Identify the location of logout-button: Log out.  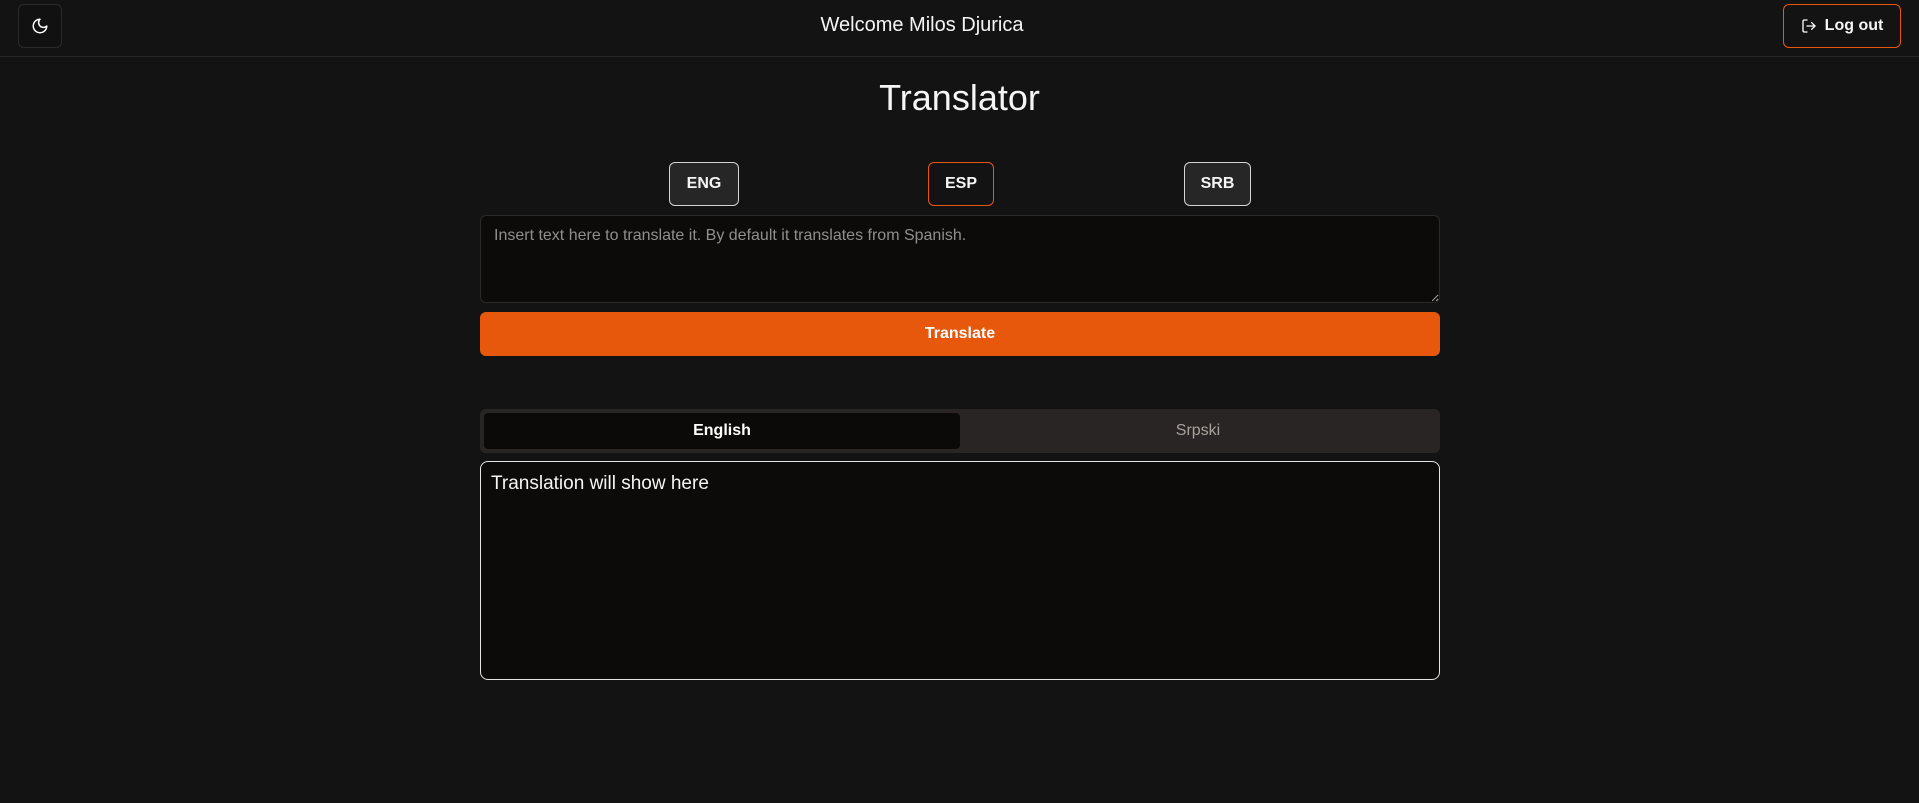
(1842, 26).